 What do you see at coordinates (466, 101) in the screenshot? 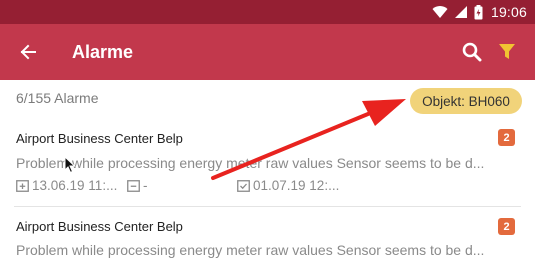
I see `filter-chip-object: Objekt: BH060` at bounding box center [466, 101].